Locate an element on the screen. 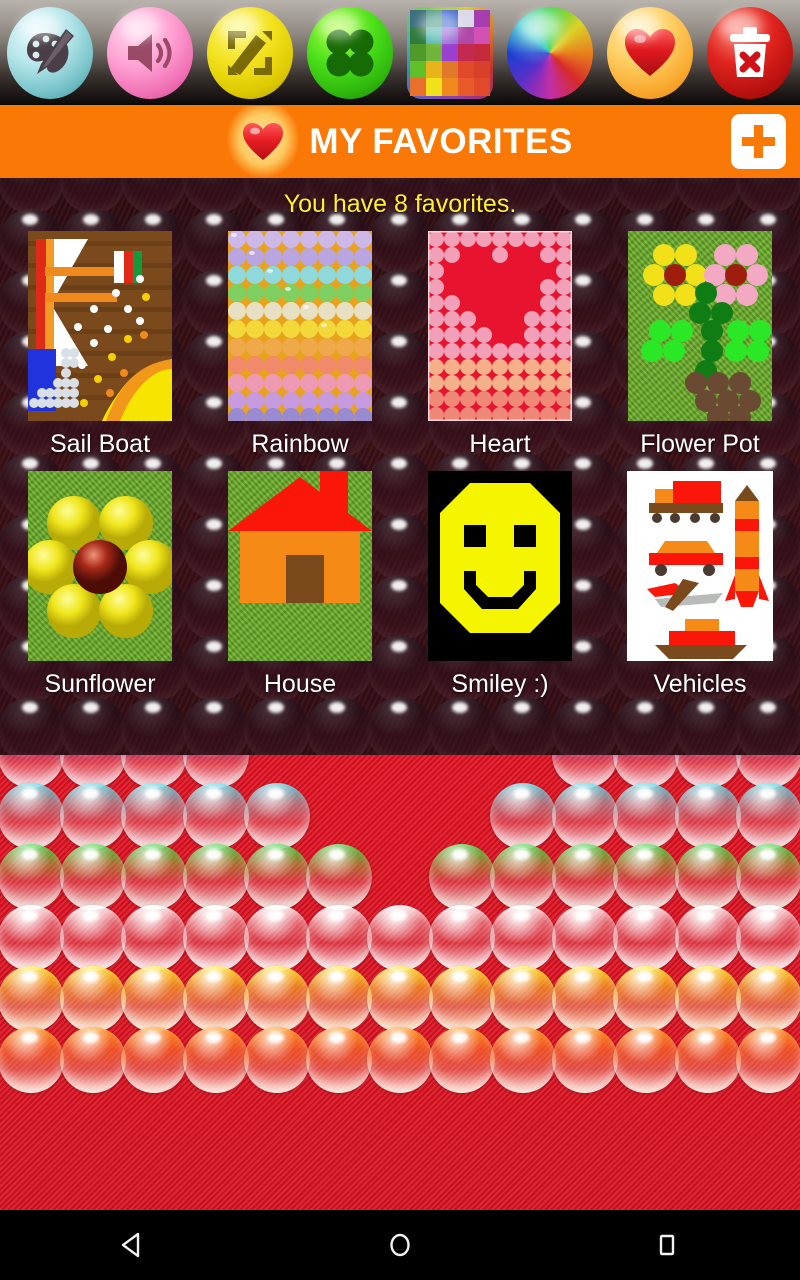 Image resolution: width=800 pixels, height=1280 pixels. sound-icon is located at coordinates (150, 52).